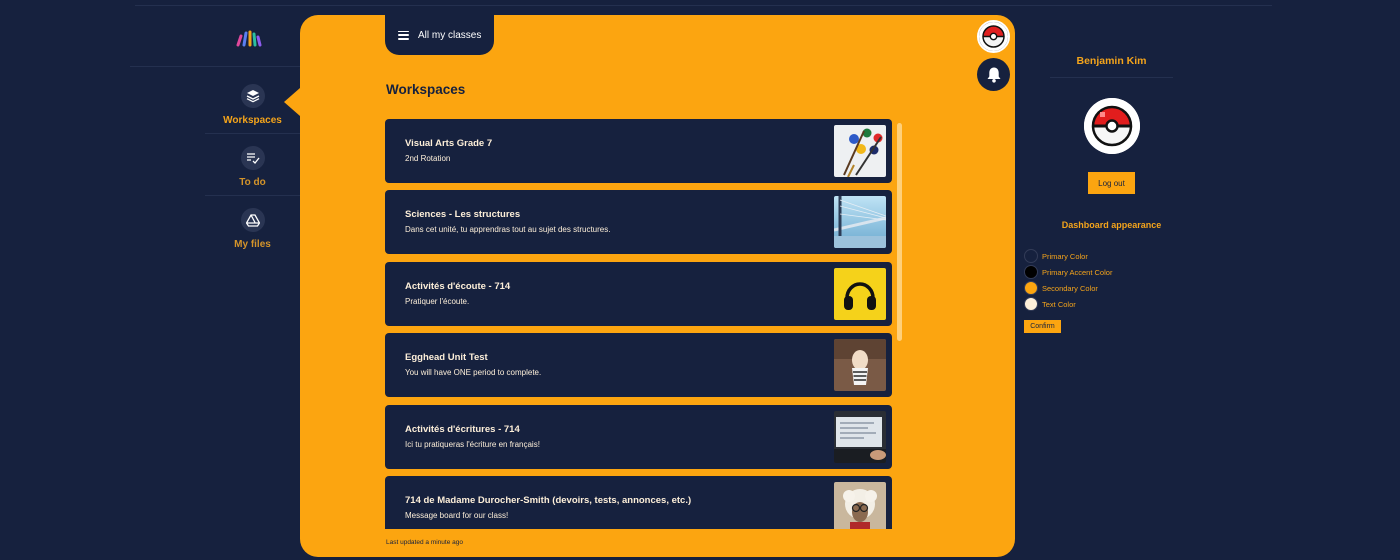 Image resolution: width=1400 pixels, height=560 pixels. I want to click on sidebar-item-label: Workspaces, so click(252, 120).